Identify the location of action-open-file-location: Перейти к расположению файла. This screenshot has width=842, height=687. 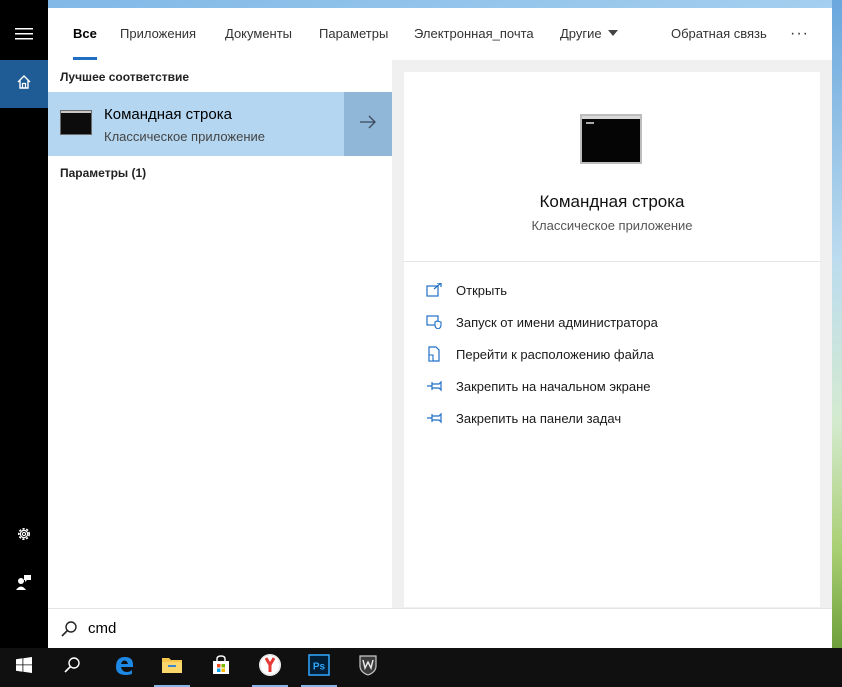
(616, 354).